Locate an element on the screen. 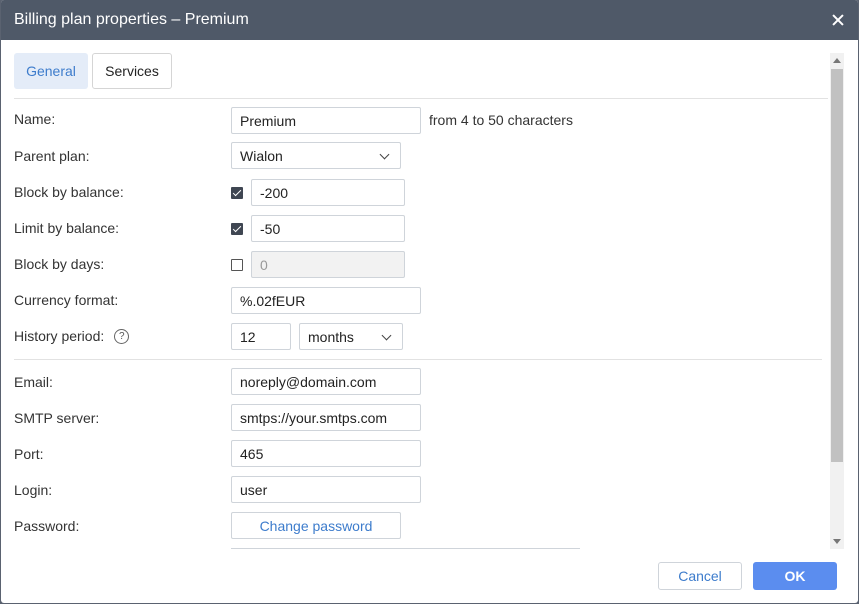  tab-bar: General Services is located at coordinates (93, 71).